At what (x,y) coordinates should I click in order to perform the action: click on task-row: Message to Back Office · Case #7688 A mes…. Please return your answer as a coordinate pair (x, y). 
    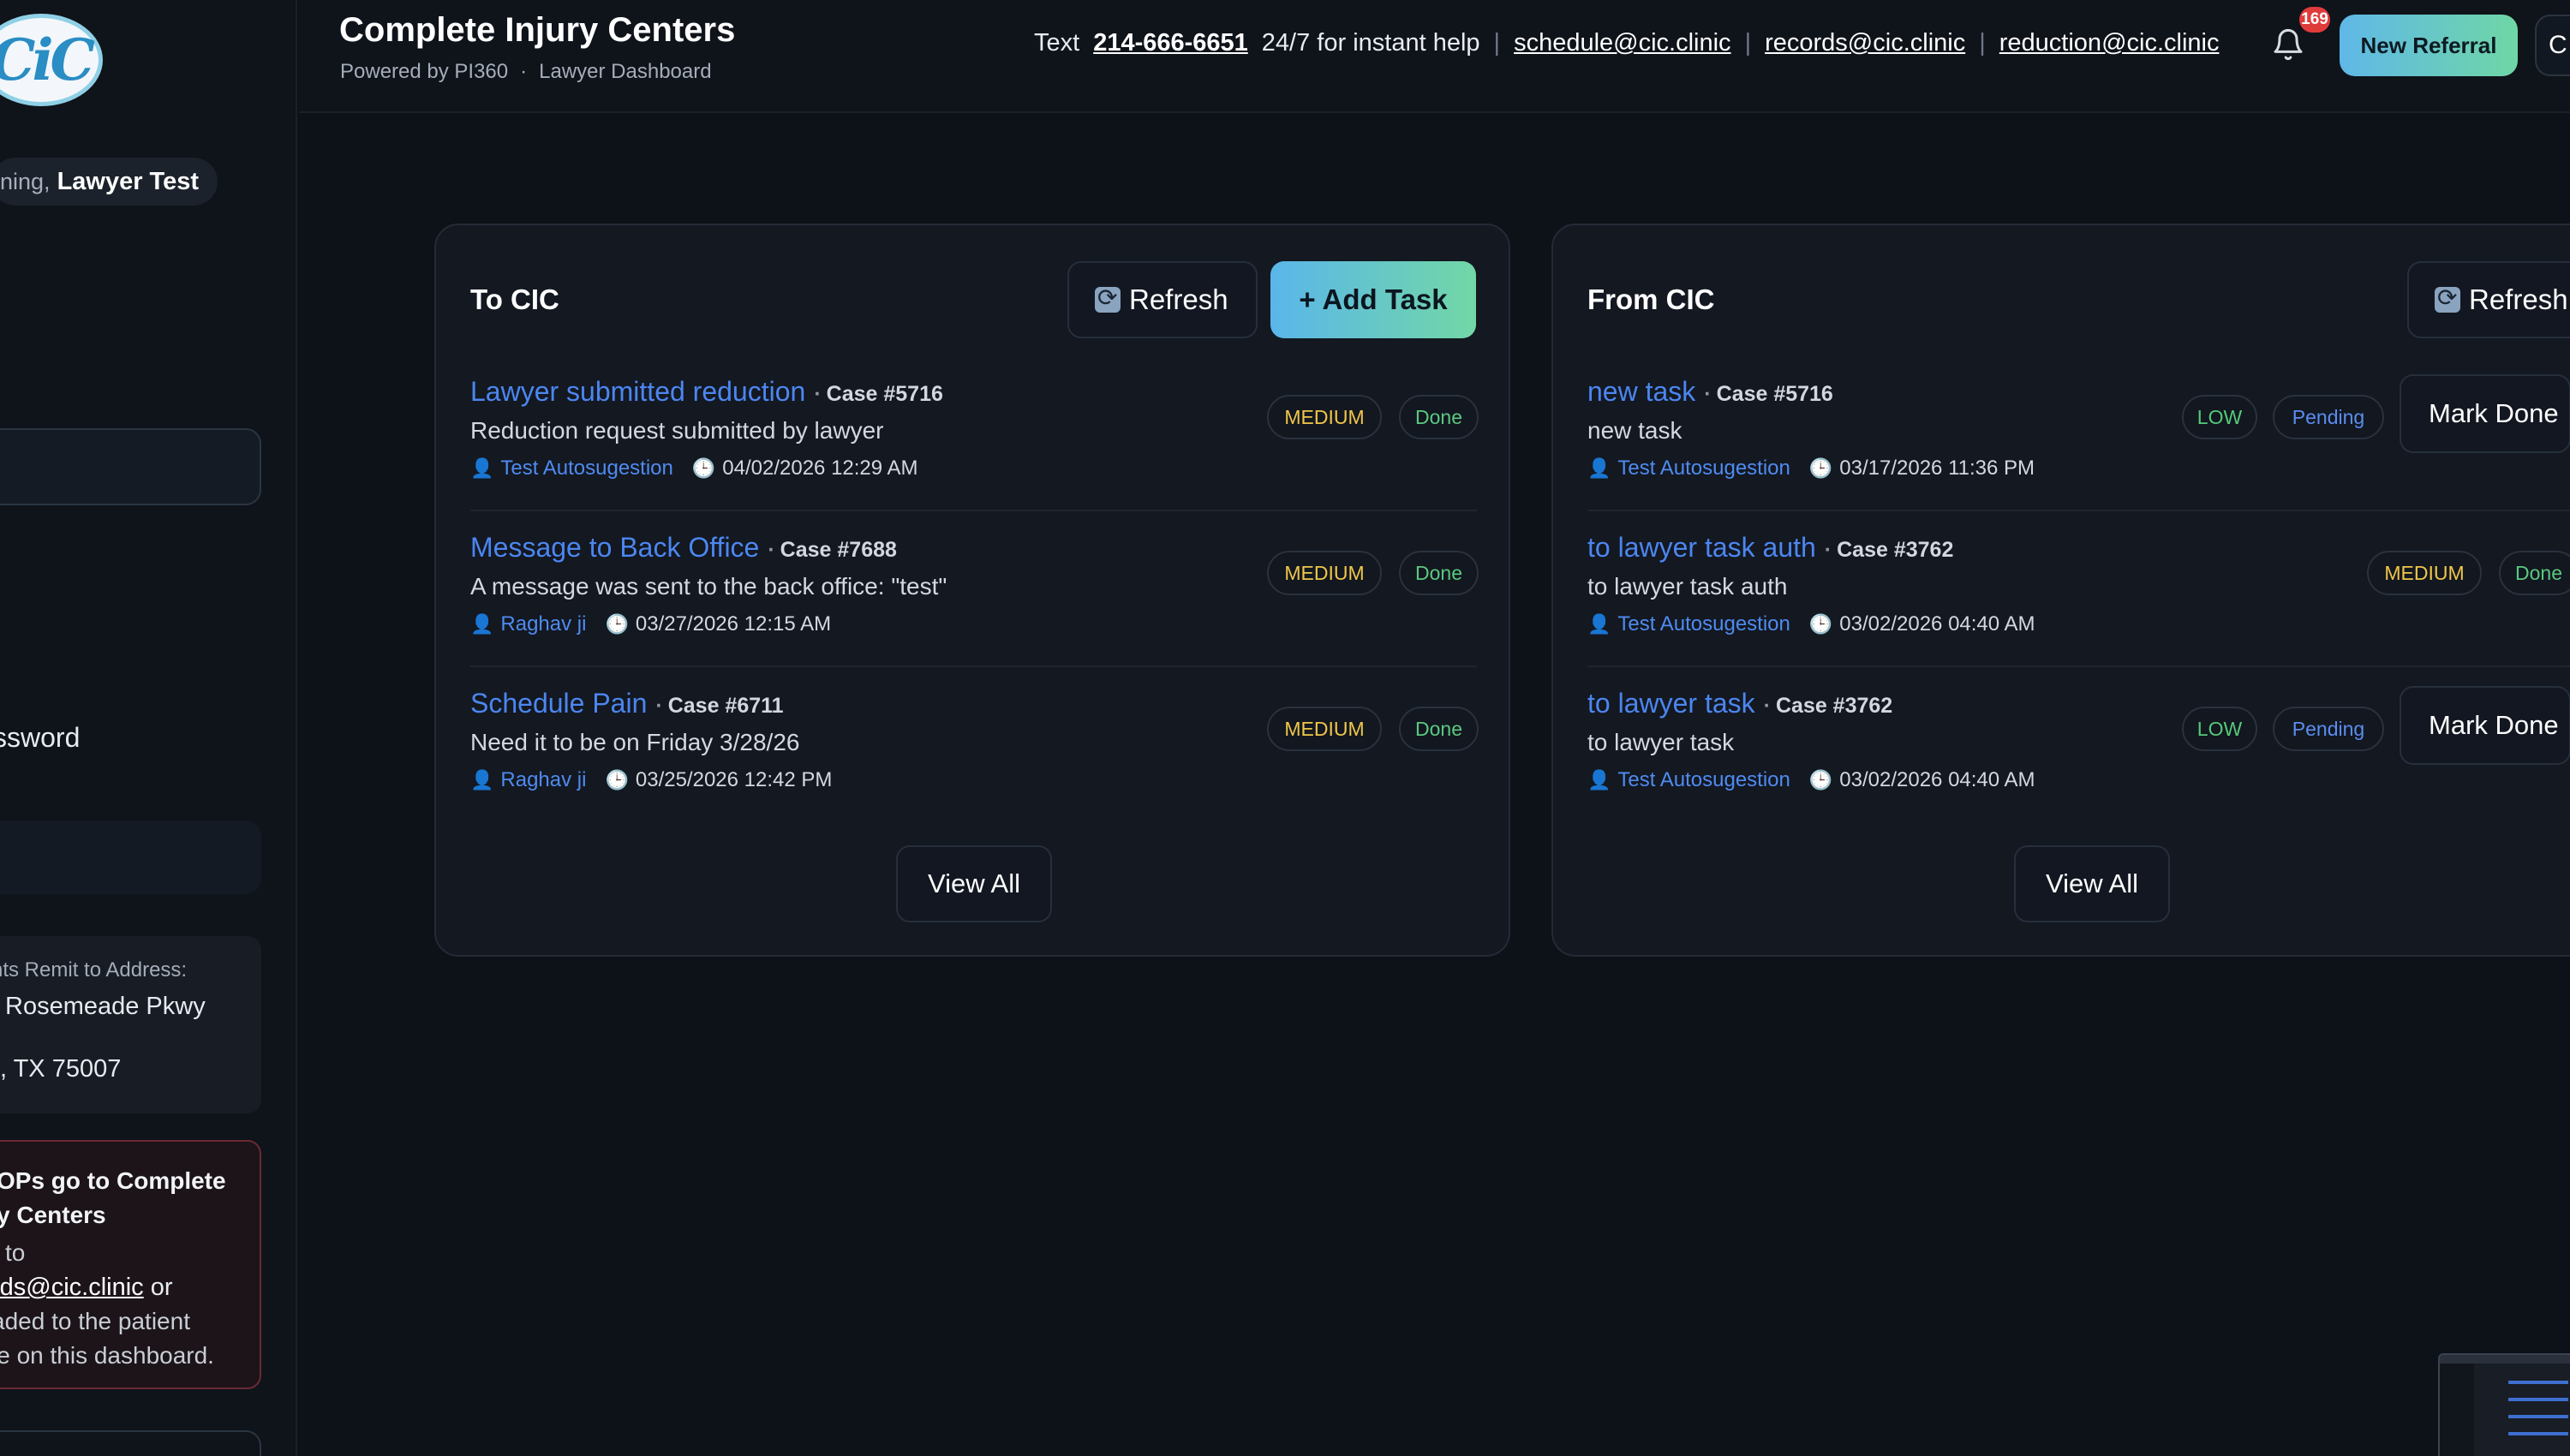
    Looking at the image, I should click on (975, 589).